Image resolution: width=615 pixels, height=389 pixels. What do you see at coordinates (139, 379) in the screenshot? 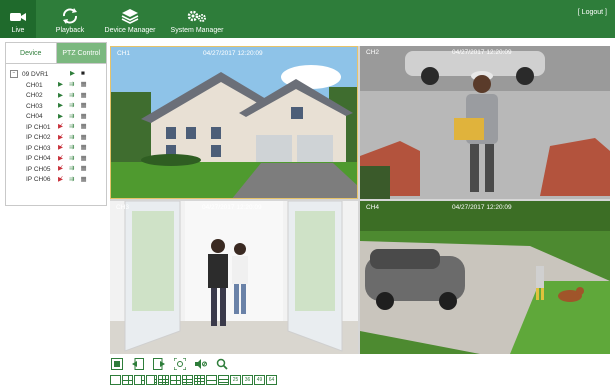
I see `layout-6-icon` at bounding box center [139, 379].